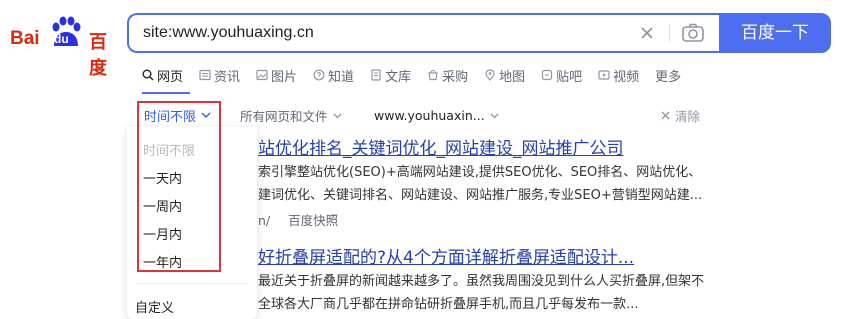 The width and height of the screenshot is (845, 319). I want to click on tieba-icon, so click(547, 75).